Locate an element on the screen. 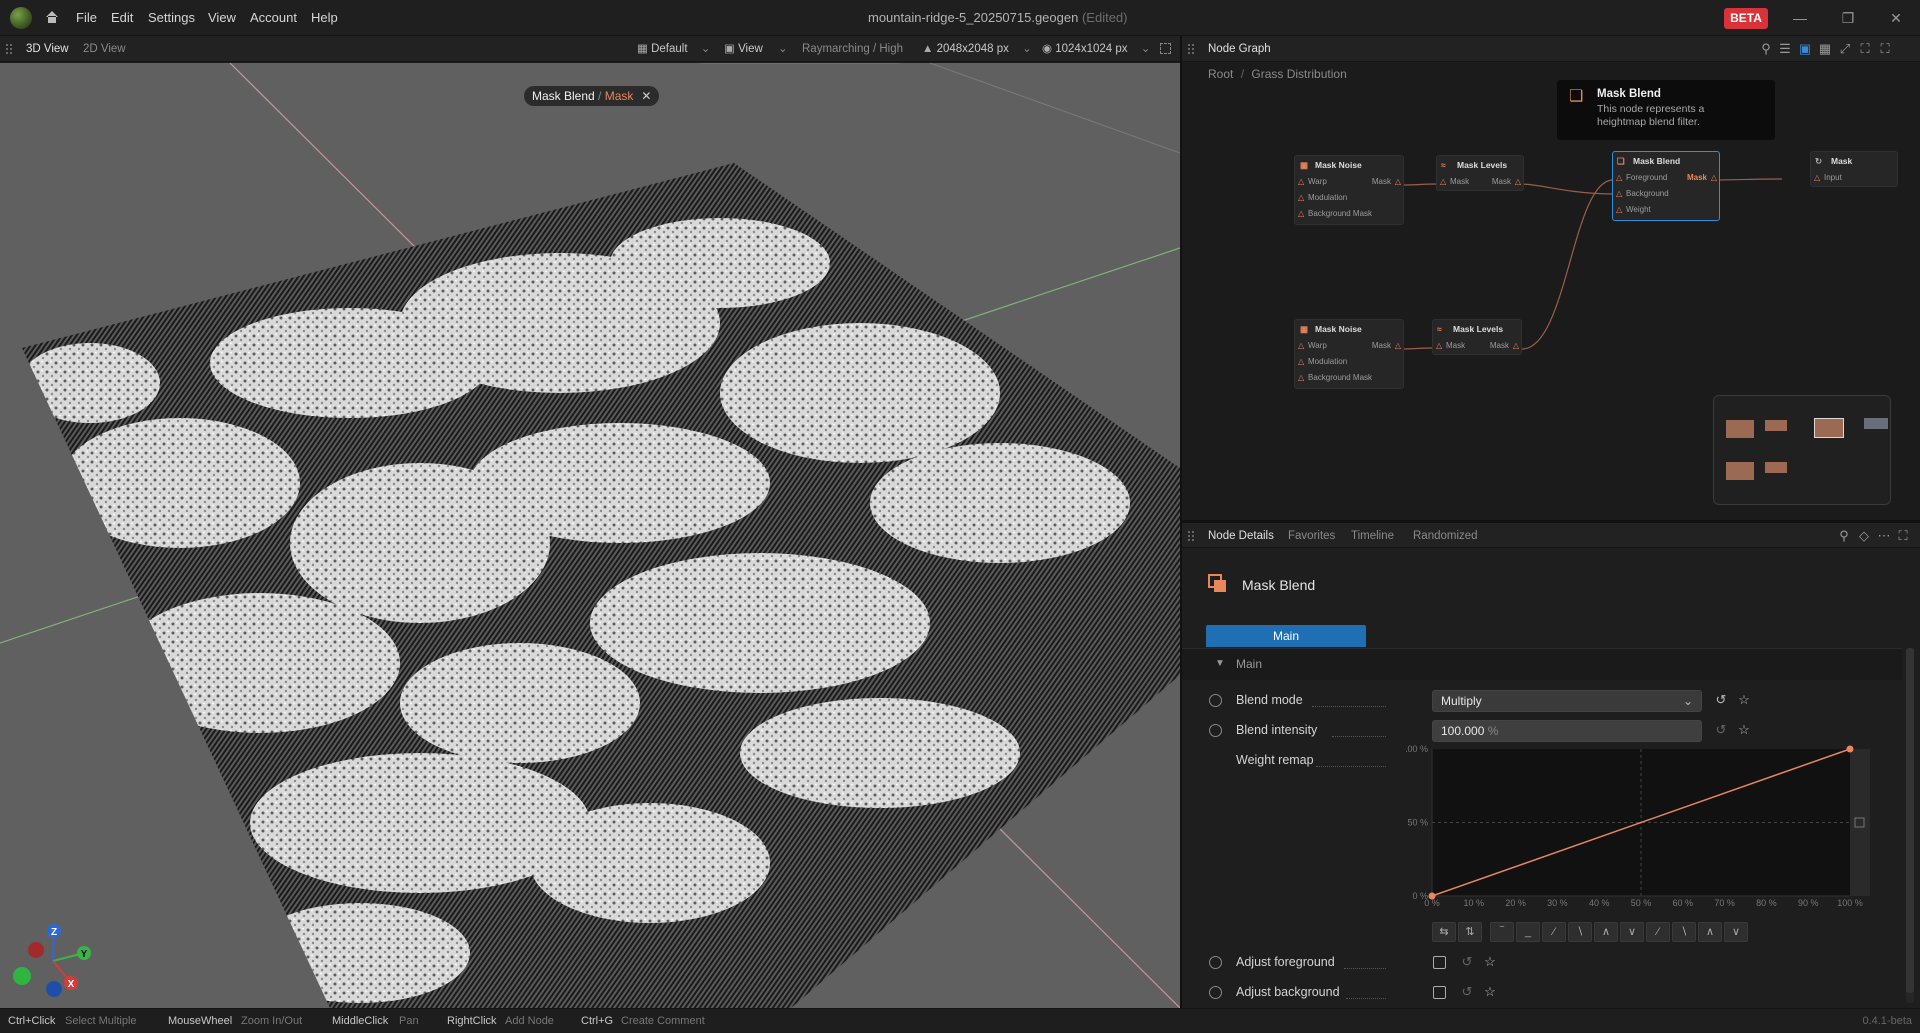 Image resolution: width=1920 pixels, height=1033 pixels. menu-file: File is located at coordinates (86, 18).